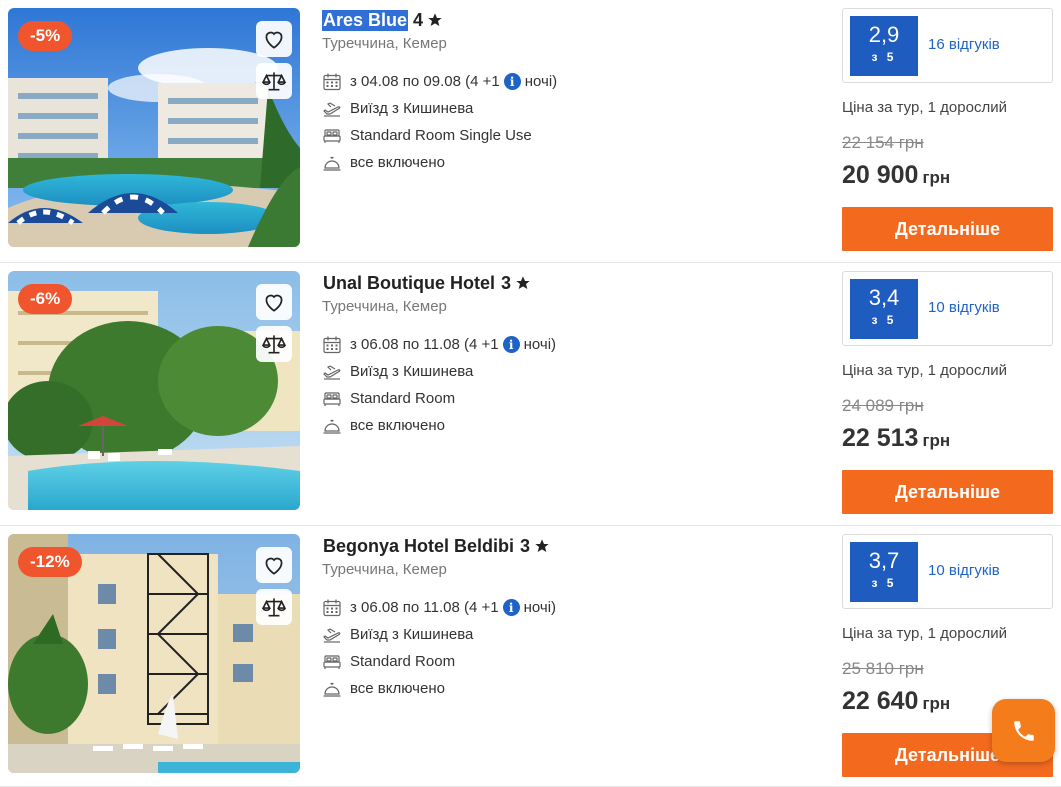 The width and height of the screenshot is (1061, 787). Describe the element at coordinates (562, 135) in the screenshot. I see `feature-room: Standard Room Single Use` at that location.